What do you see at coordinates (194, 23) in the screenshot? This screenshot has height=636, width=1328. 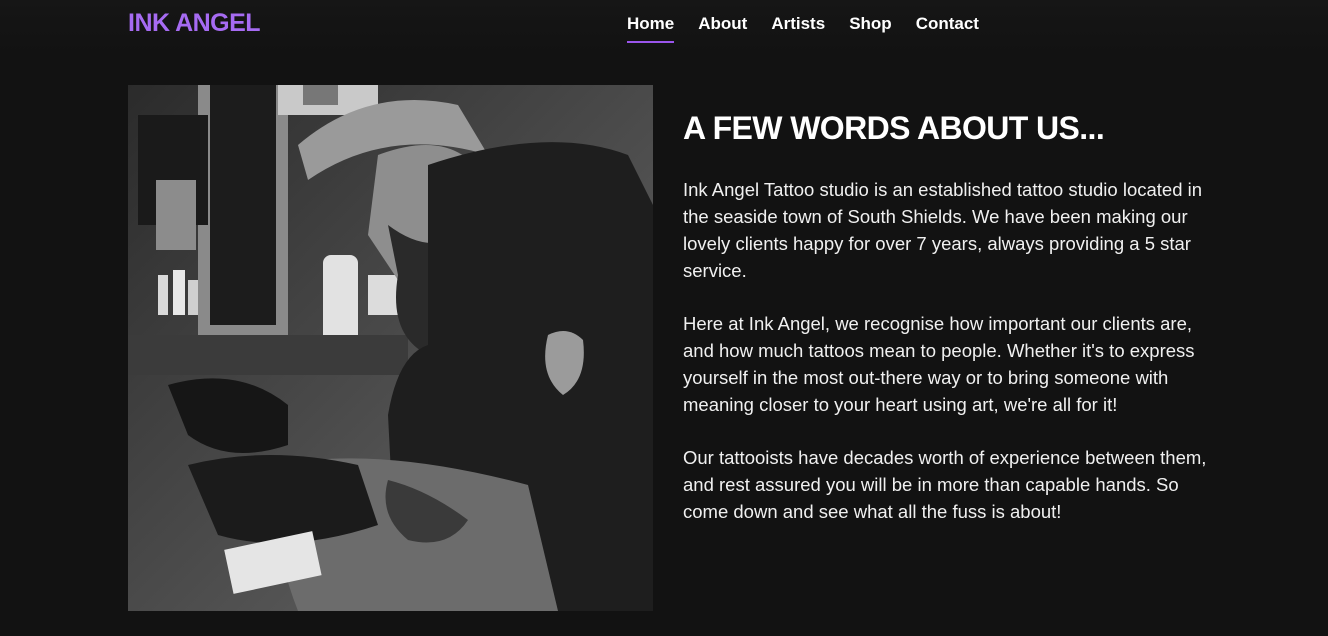 I see `site-logo: INK ANGEL` at bounding box center [194, 23].